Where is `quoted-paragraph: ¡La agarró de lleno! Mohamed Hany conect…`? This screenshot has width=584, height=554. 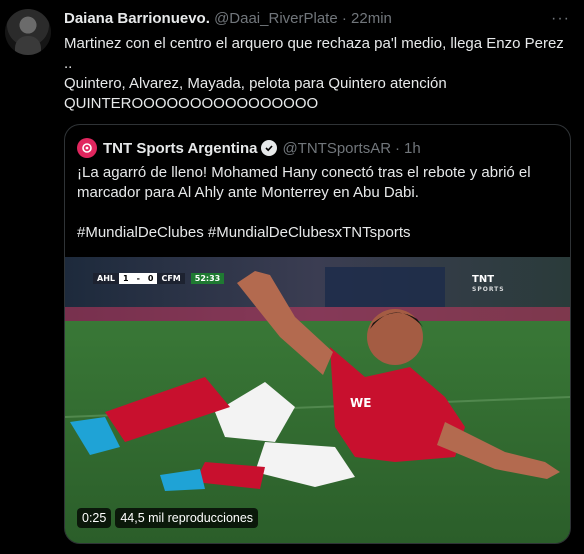 quoted-paragraph: ¡La agarró de lleno! Mohamed Hany conect… is located at coordinates (304, 182).